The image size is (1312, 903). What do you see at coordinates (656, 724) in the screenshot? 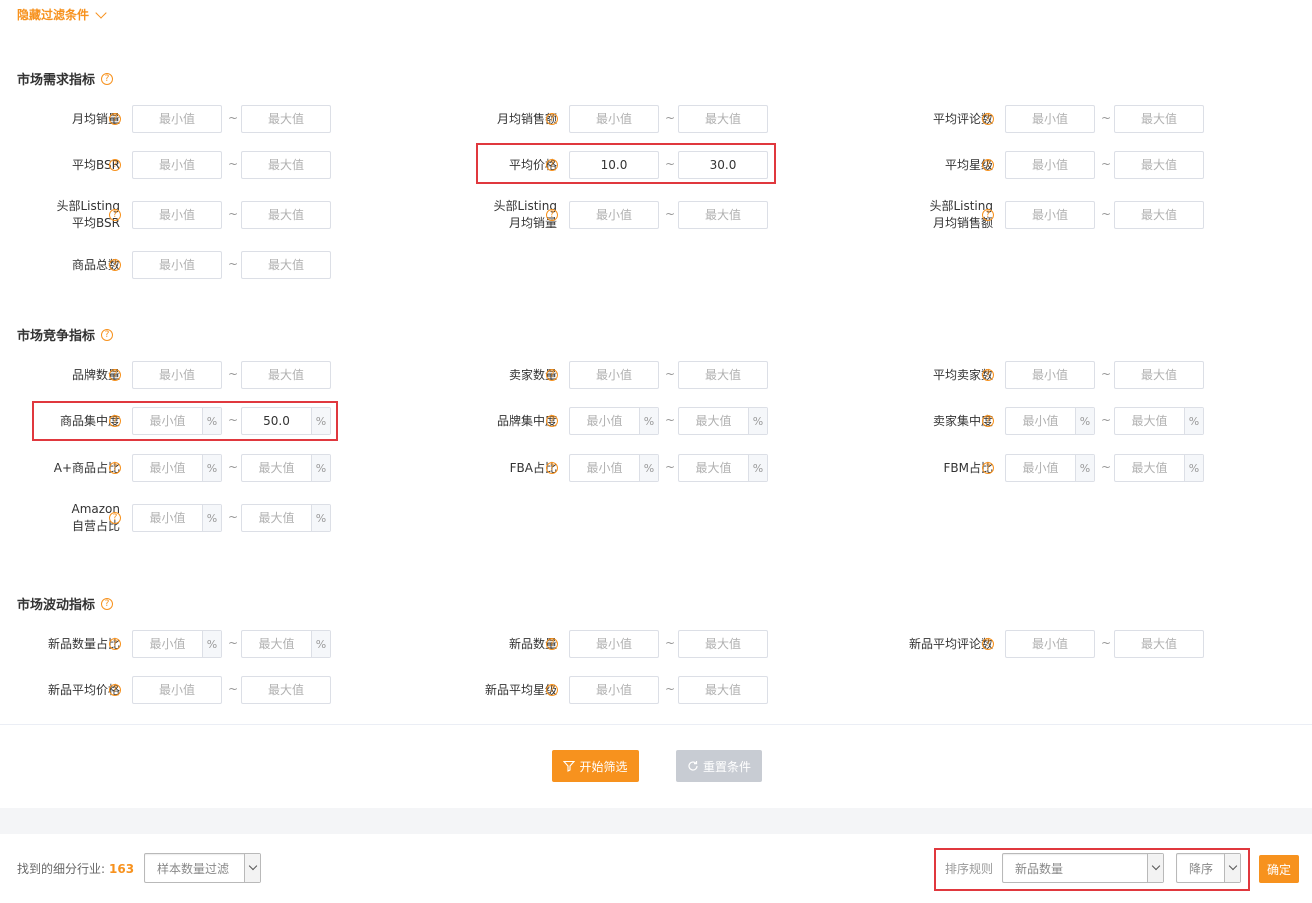
I see `divider` at bounding box center [656, 724].